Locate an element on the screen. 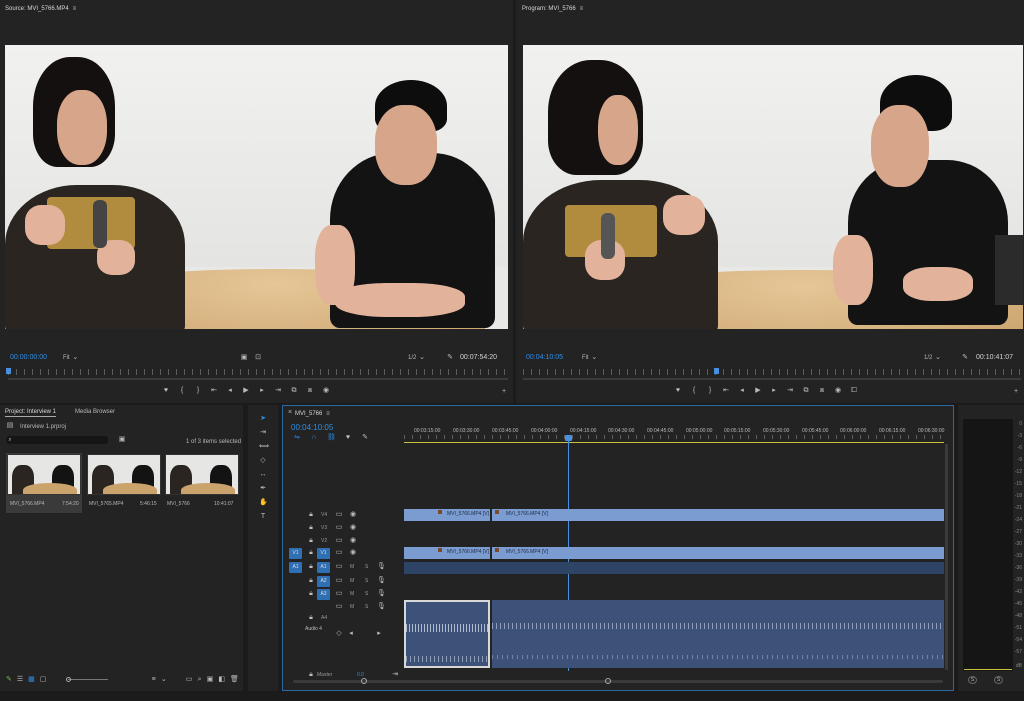 The image size is (1024, 701). clip-v4-b: MVI_5766.MP4 [V] is located at coordinates (718, 515).